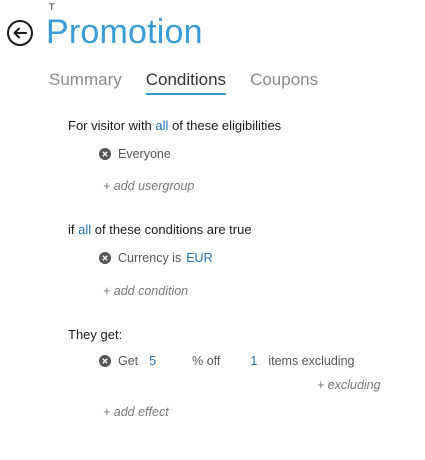 The width and height of the screenshot is (425, 460). Describe the element at coordinates (199, 258) in the screenshot. I see `currency-value-link: EUR` at that location.